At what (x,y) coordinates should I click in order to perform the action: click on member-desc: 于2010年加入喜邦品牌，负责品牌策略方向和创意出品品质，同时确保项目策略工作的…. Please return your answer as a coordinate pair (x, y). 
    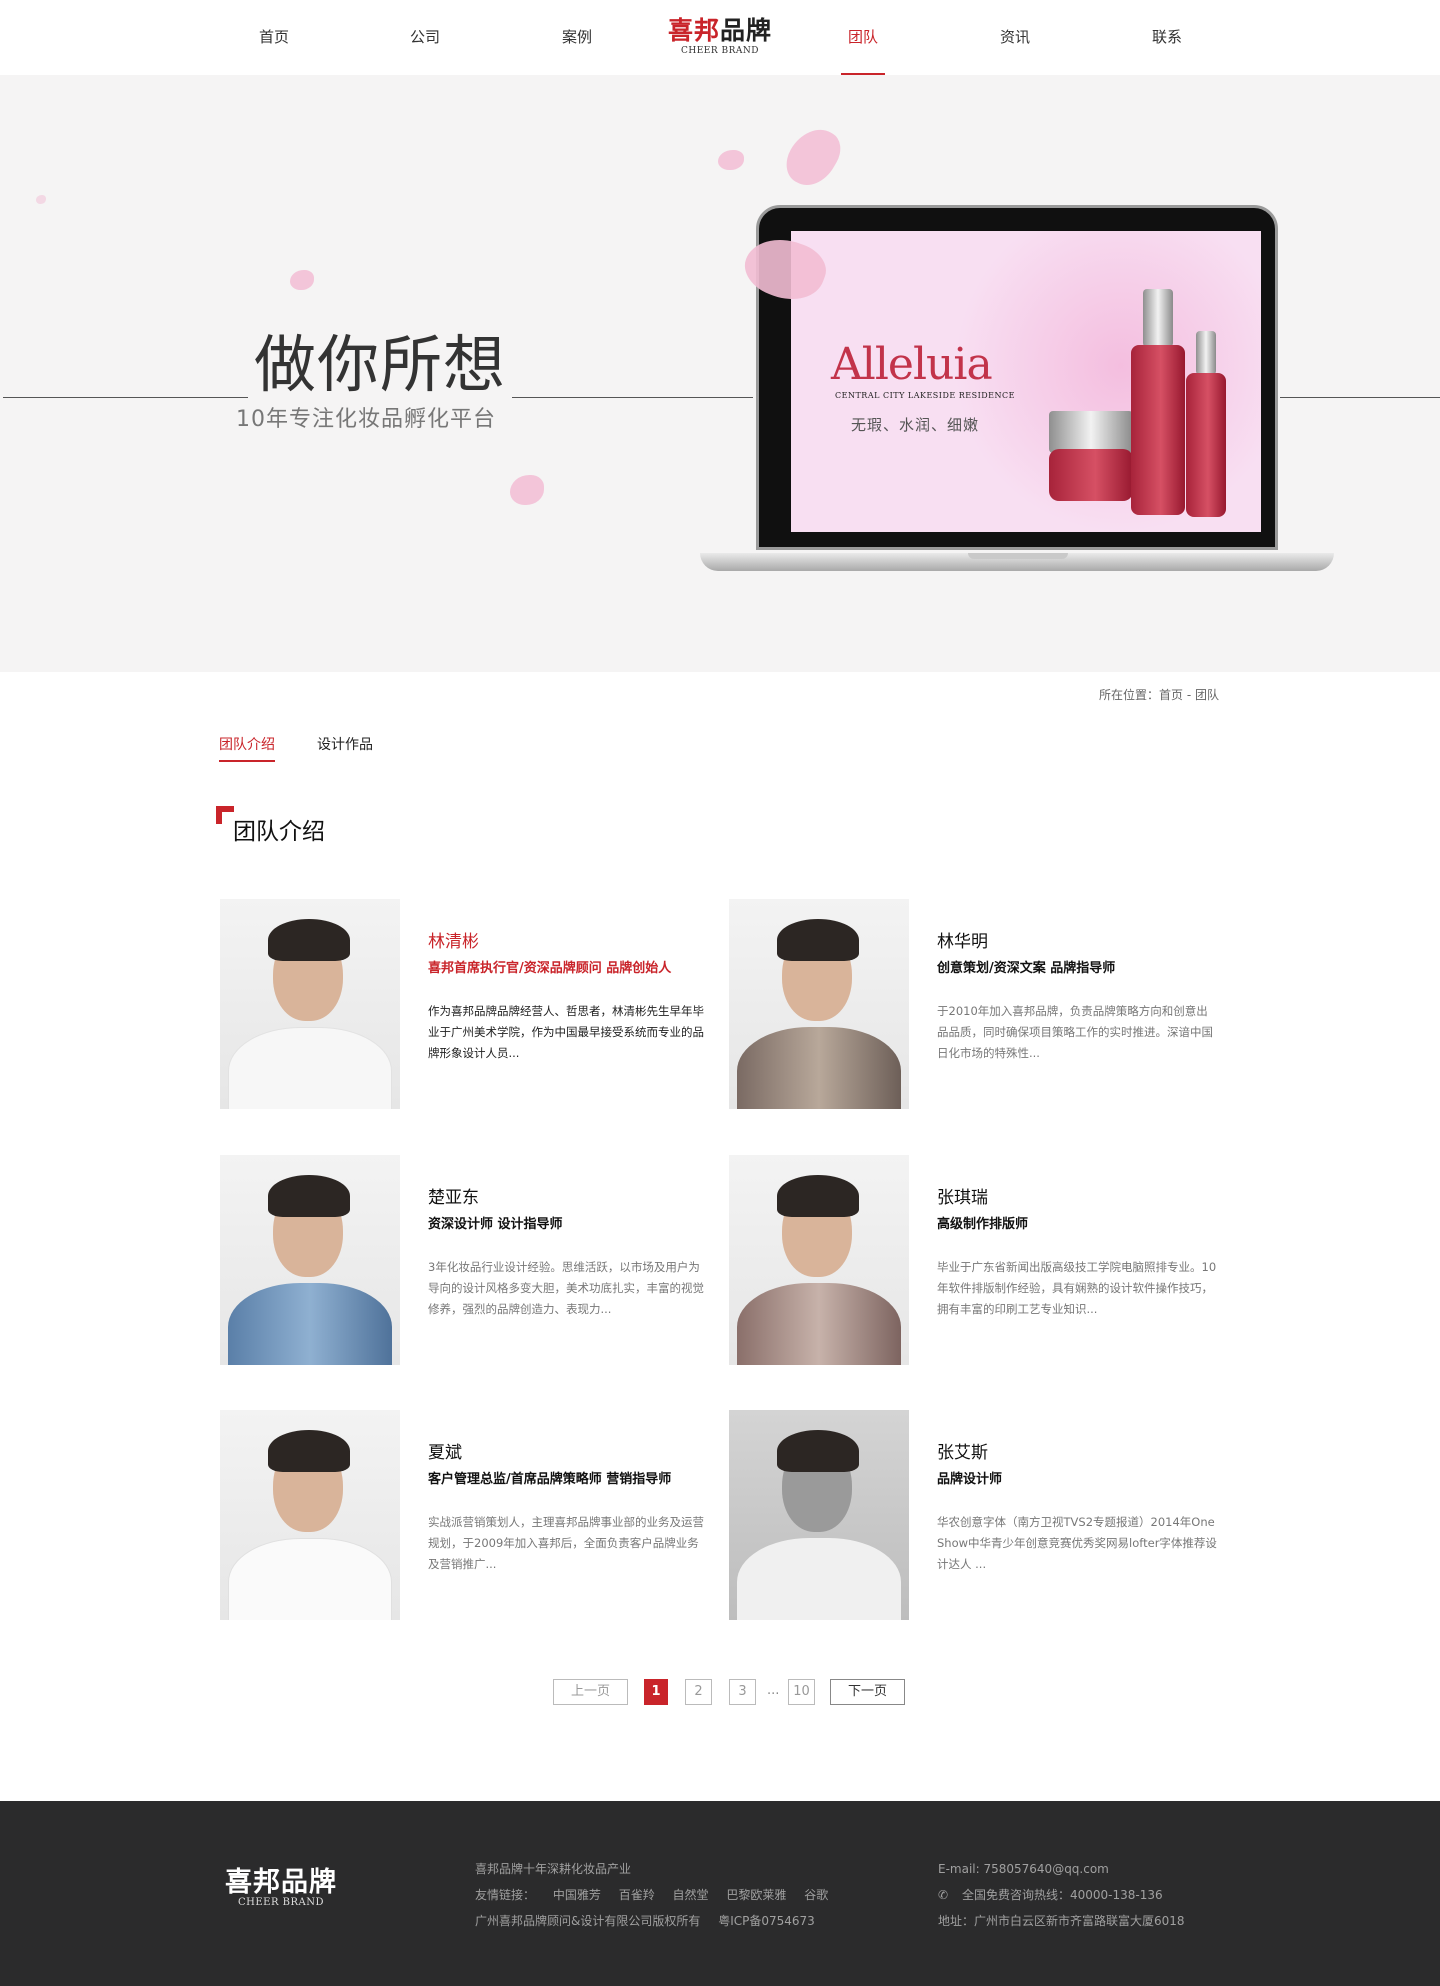
    Looking at the image, I should click on (1075, 1032).